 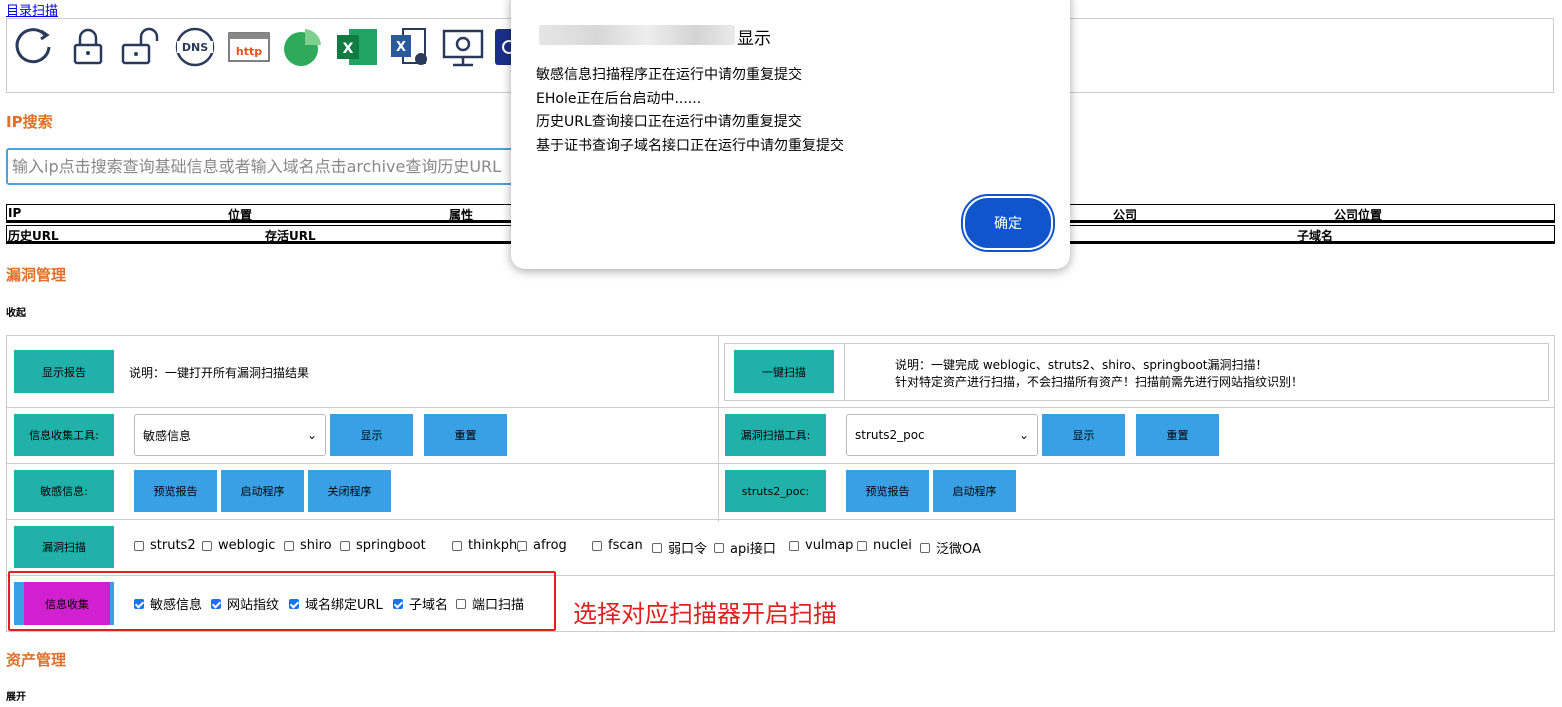 What do you see at coordinates (175, 491) in the screenshot?
I see `sensitive-preview-button: 预览报告` at bounding box center [175, 491].